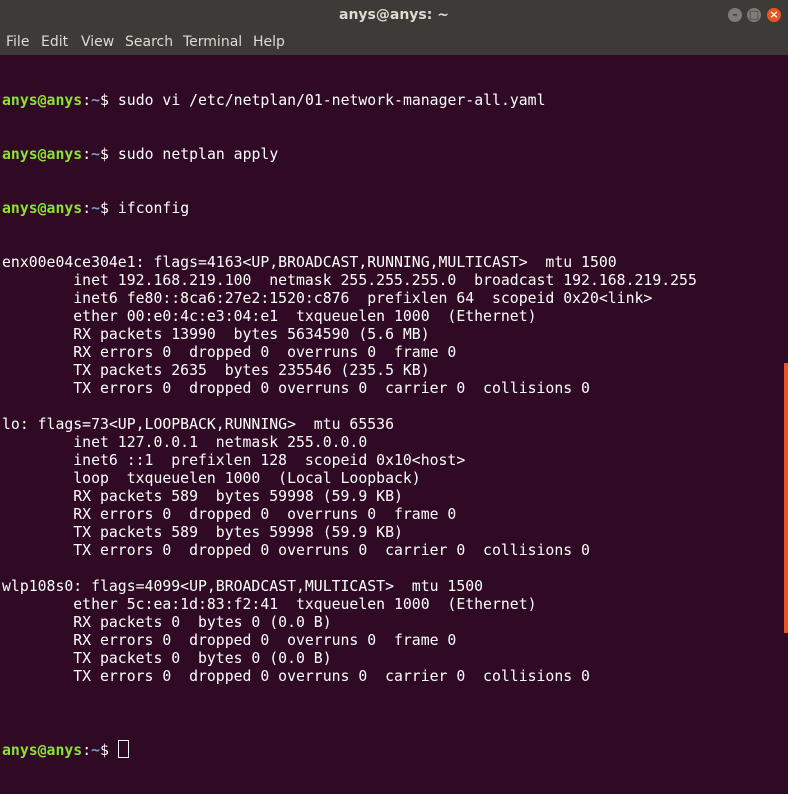 This screenshot has width=788, height=794. I want to click on output-line: TX packets 0 bytes 0 (0.0 B), so click(167, 658).